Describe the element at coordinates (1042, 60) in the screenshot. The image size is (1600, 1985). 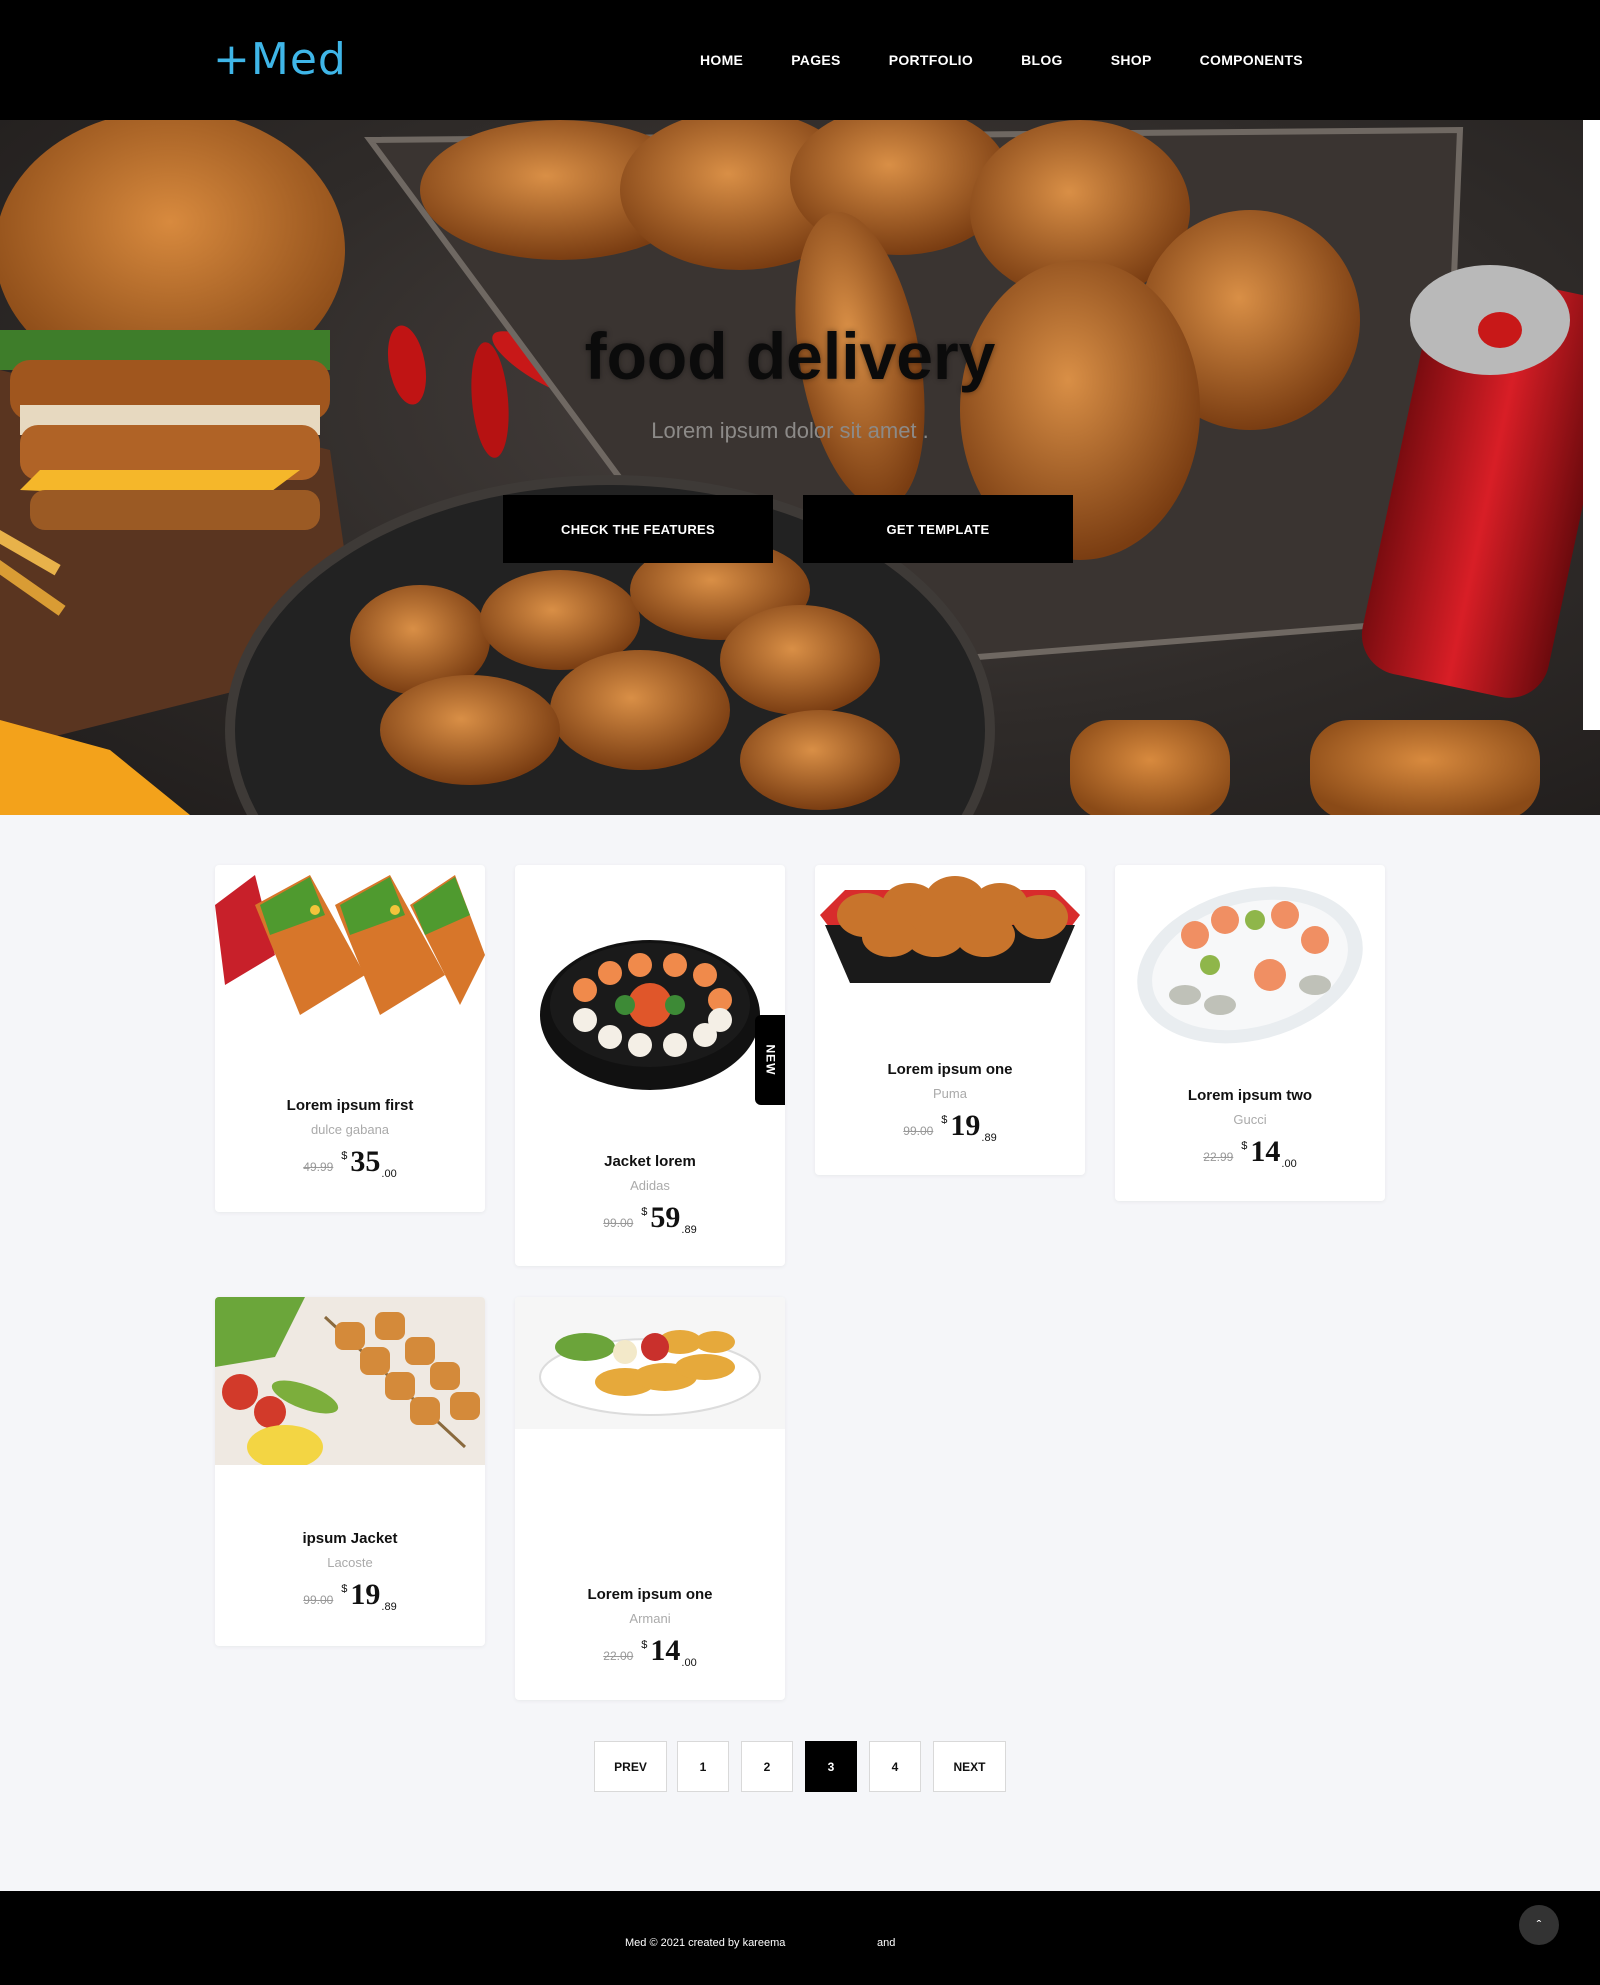
I see `nav-blog: BLOG` at that location.